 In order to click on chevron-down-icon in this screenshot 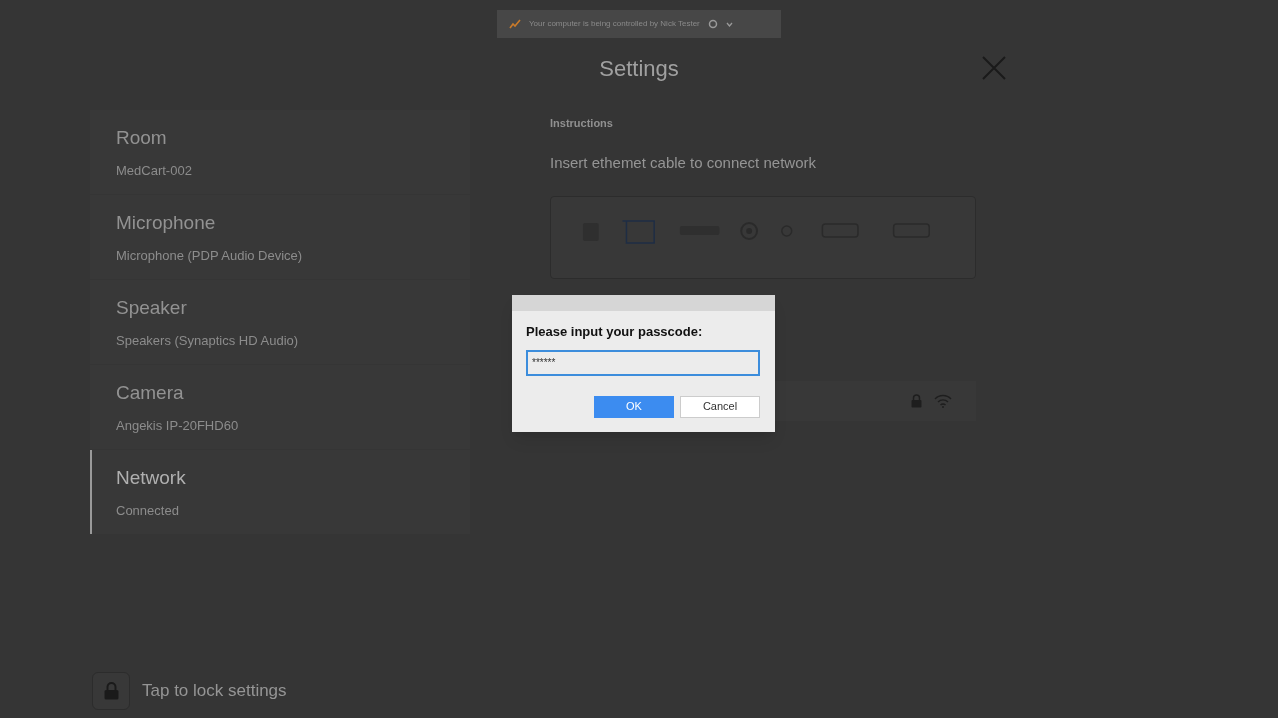, I will do `click(729, 24)`.